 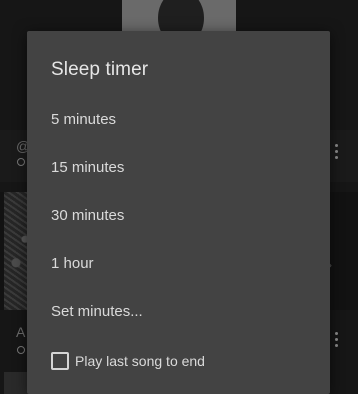 What do you see at coordinates (178, 121) in the screenshot?
I see `option-5-minutes: 5 minutes` at bounding box center [178, 121].